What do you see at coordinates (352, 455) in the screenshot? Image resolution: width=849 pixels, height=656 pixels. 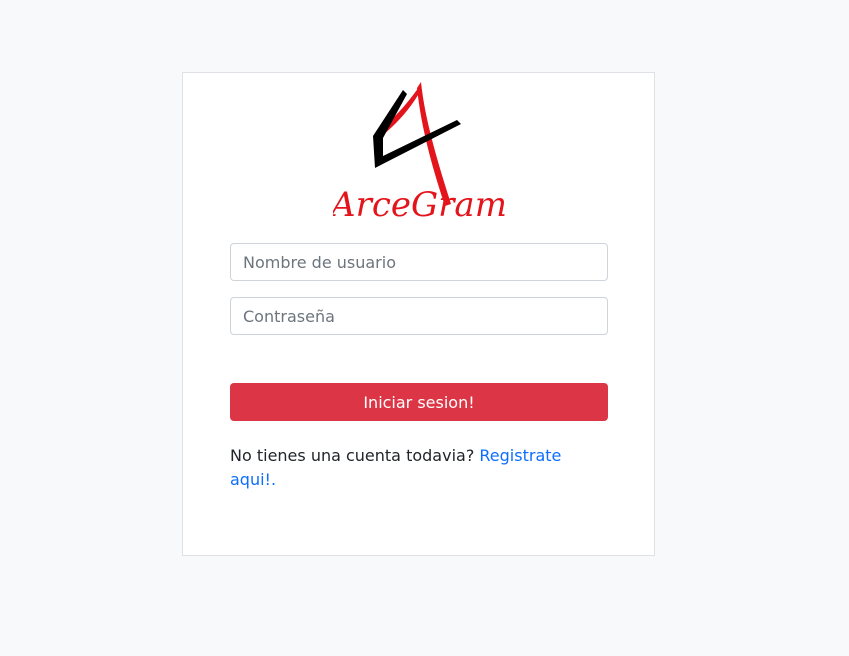 I see `register-prompt-text: No tienes una cuenta todavia?` at bounding box center [352, 455].